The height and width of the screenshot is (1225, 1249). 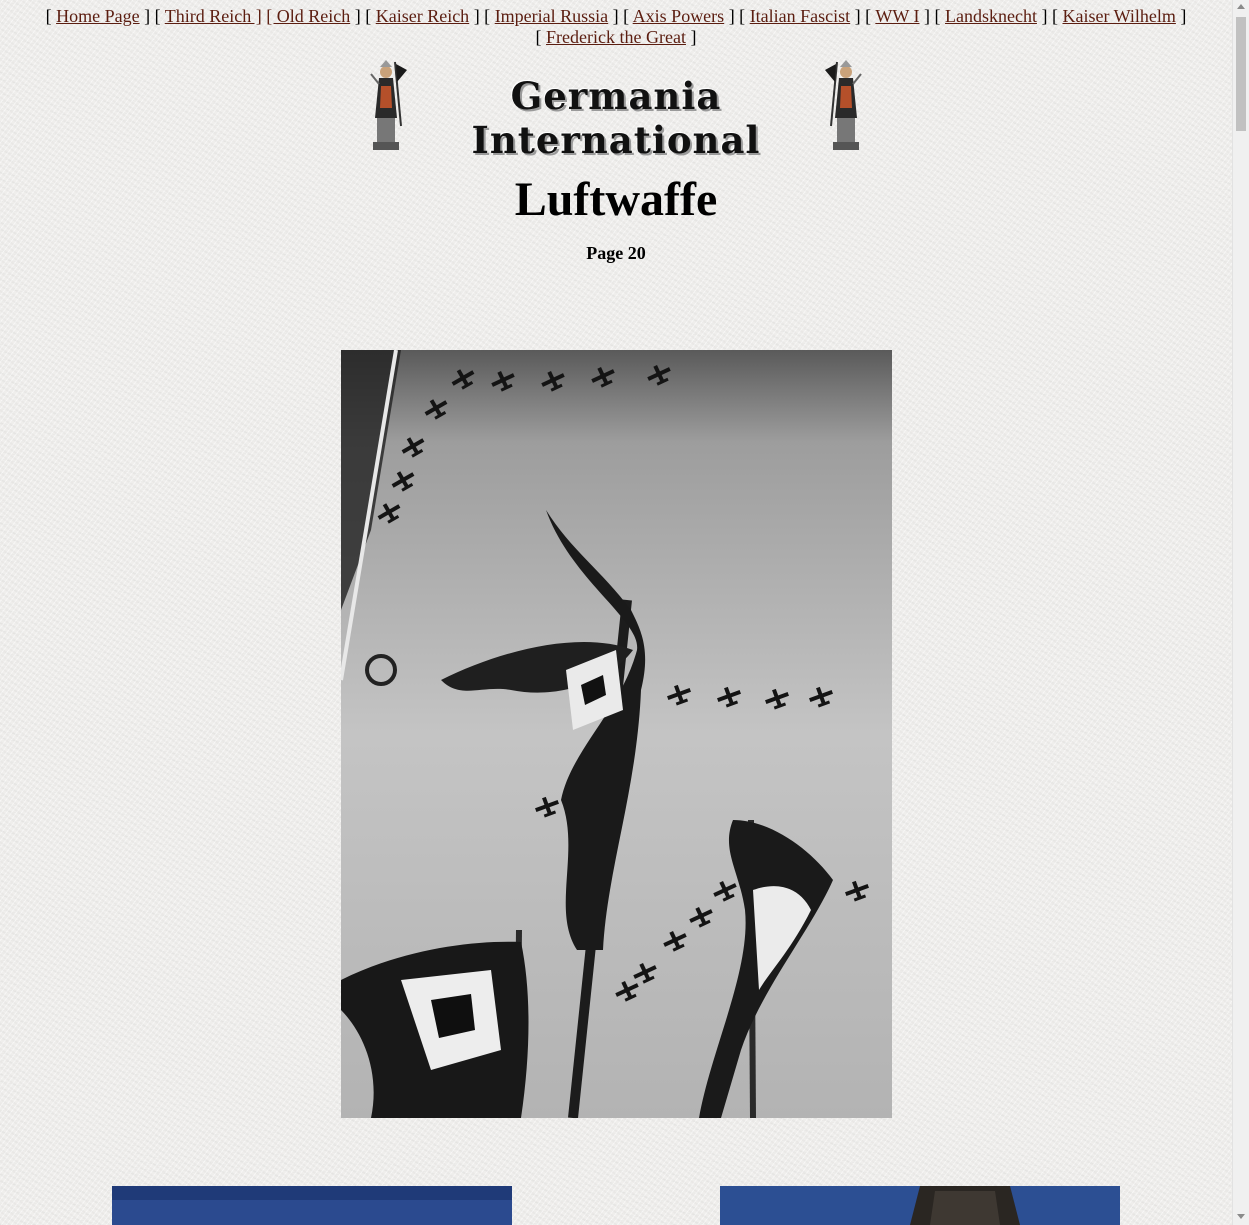 I want to click on monument-photo-right, so click(x=920, y=1205).